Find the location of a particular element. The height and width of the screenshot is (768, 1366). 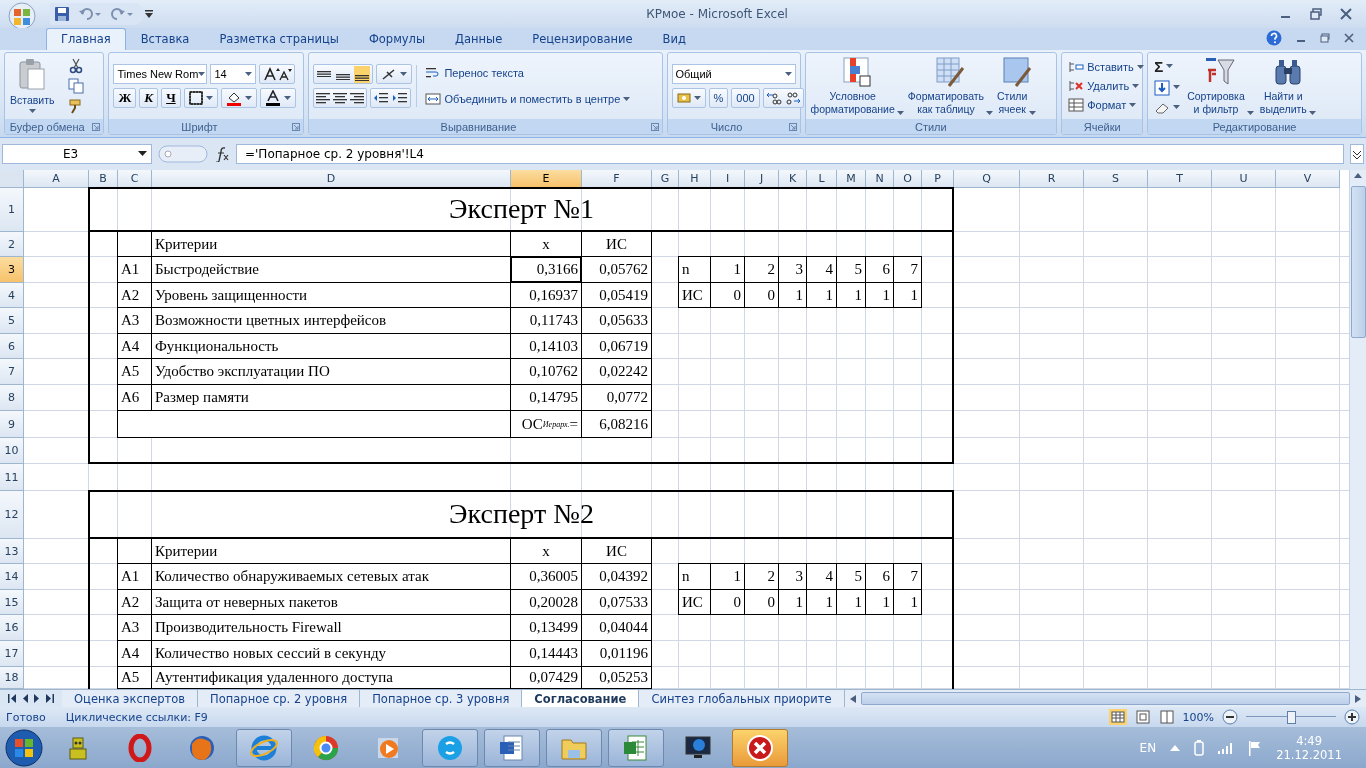

column-header: Q is located at coordinates (987, 179).